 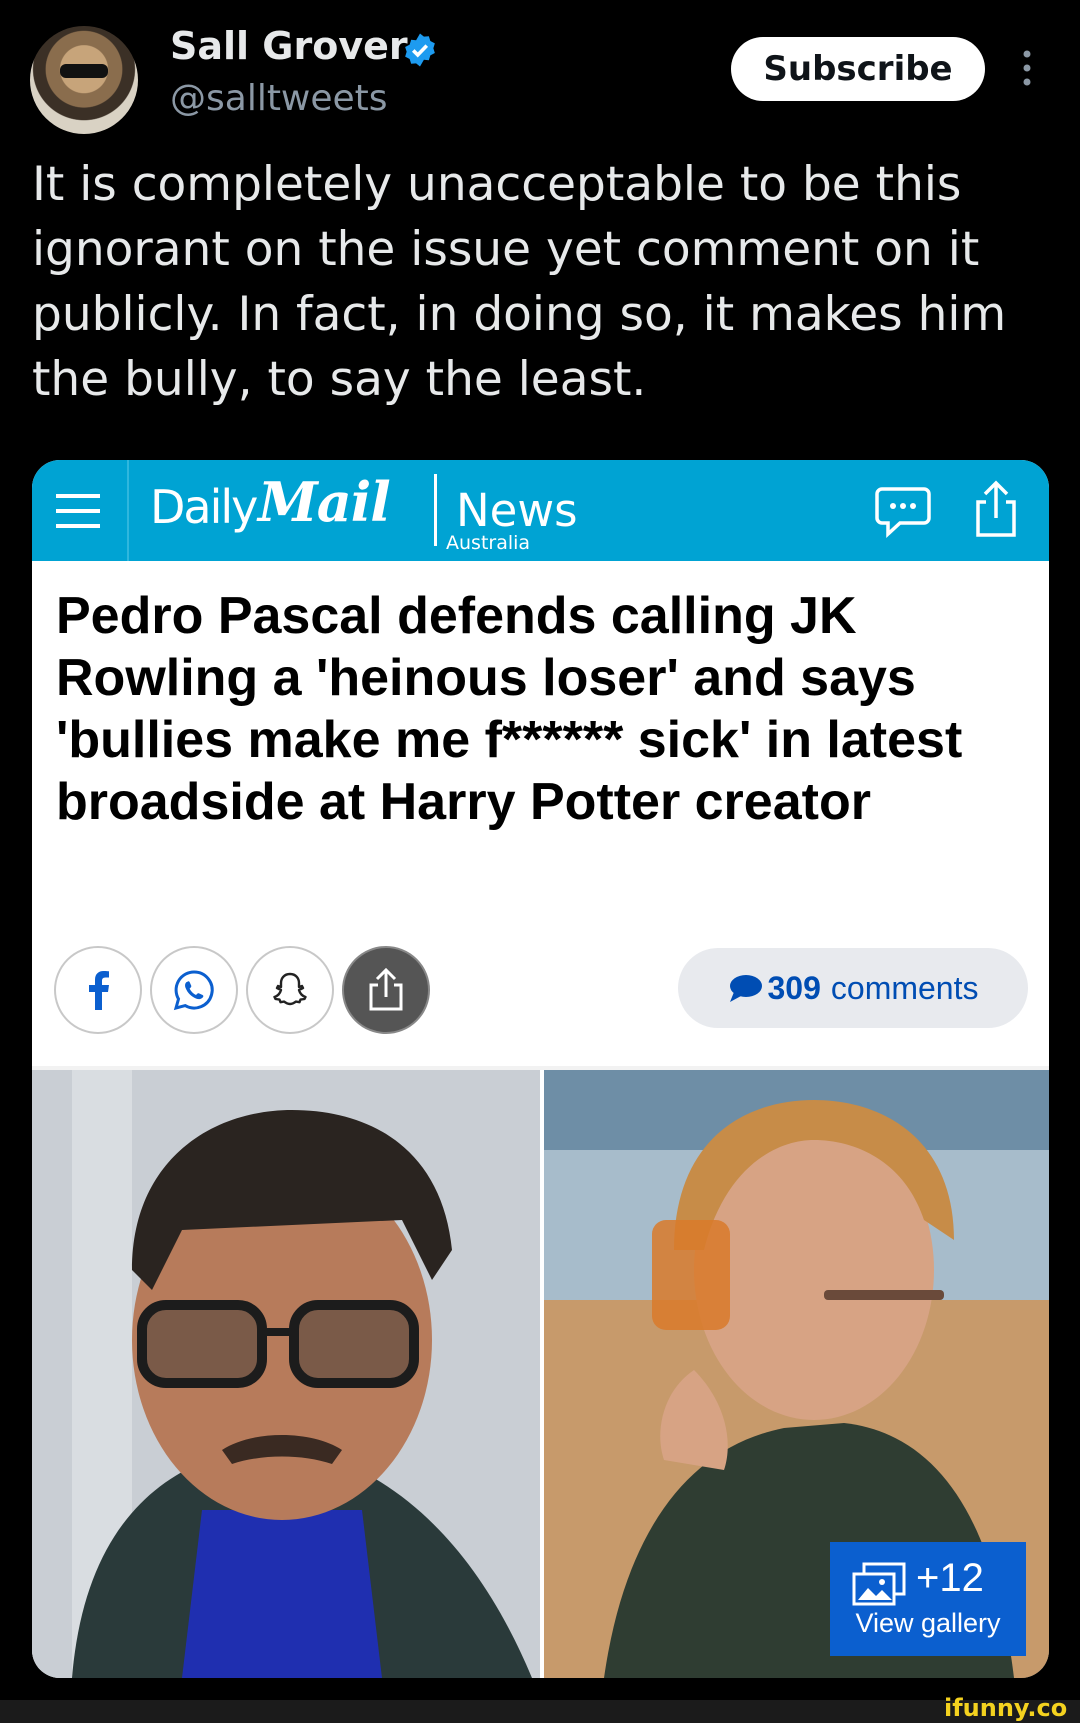 I want to click on view-gallery-button: +12 View gallery, so click(x=928, y=1599).